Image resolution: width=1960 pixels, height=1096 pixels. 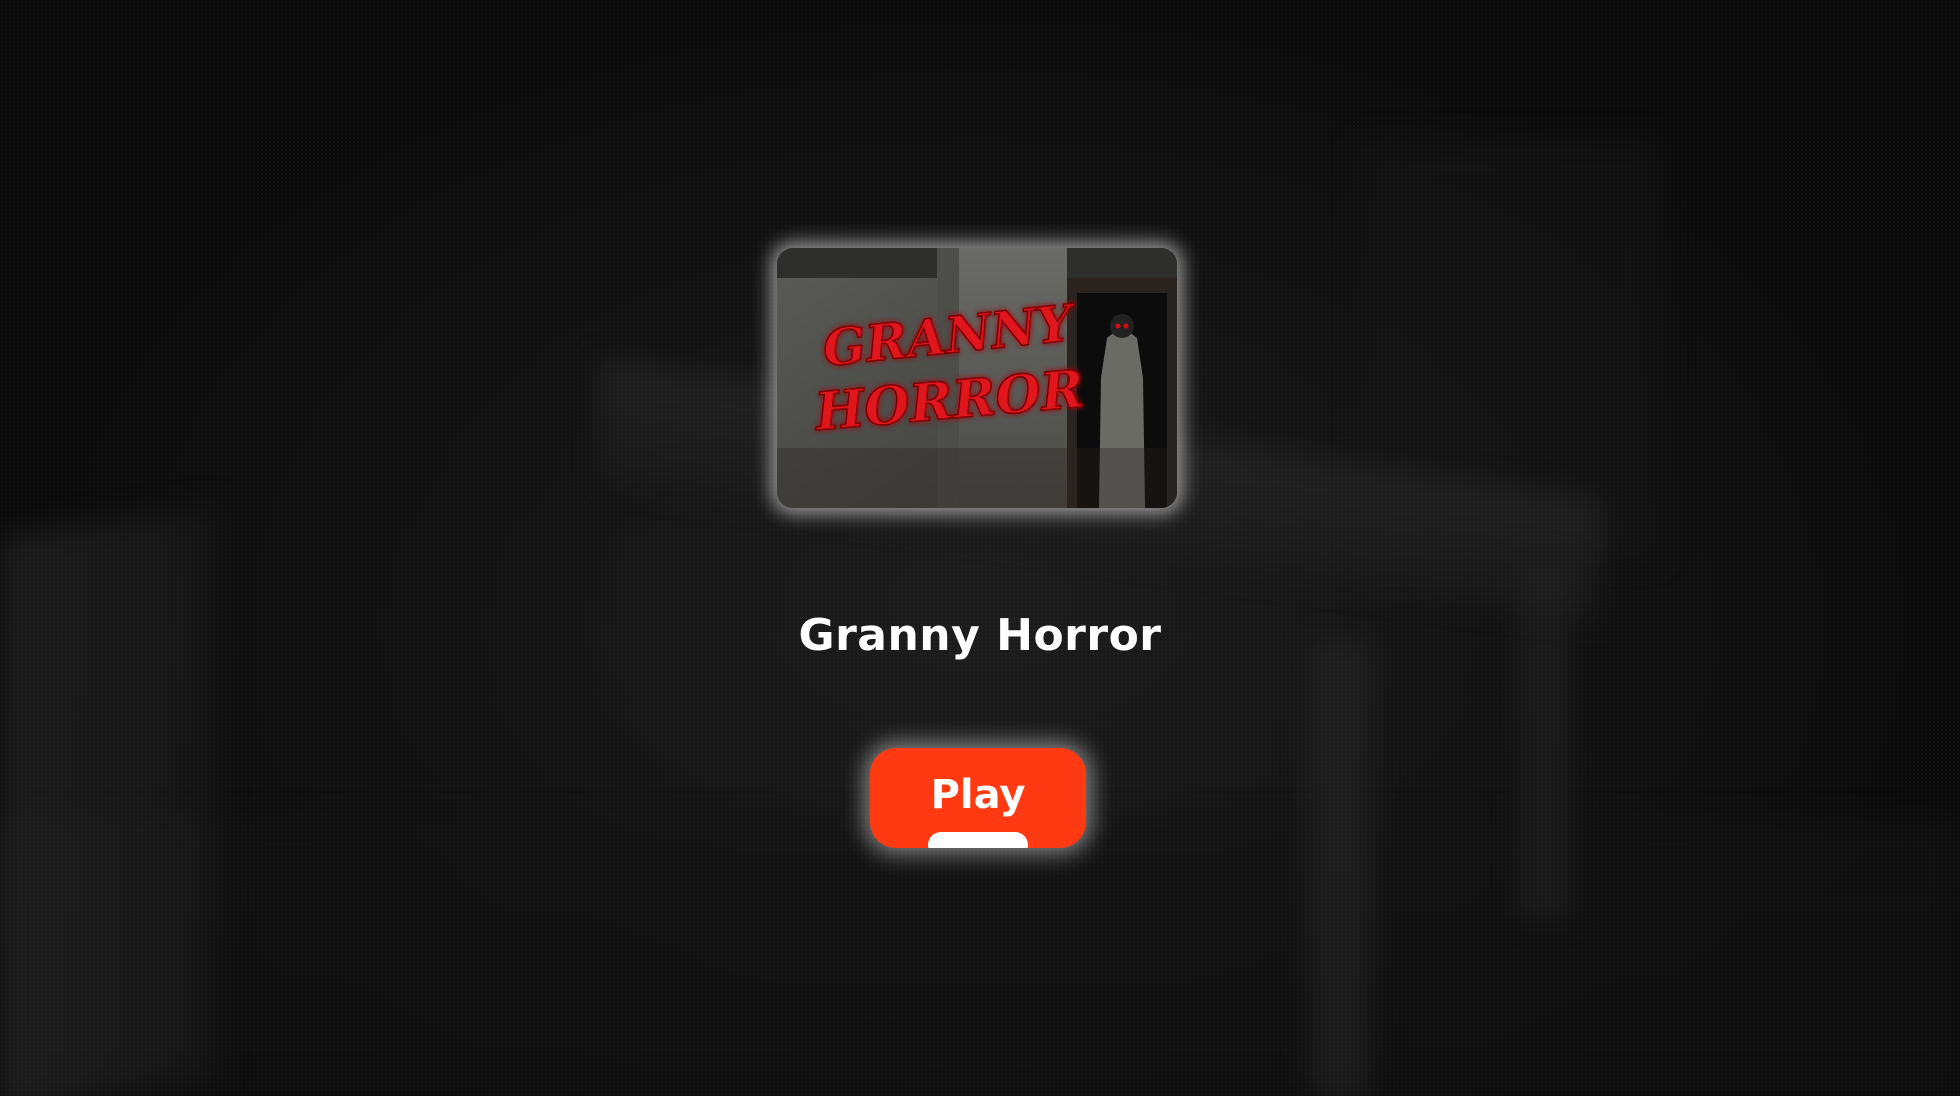 I want to click on play-button: Play, so click(x=978, y=798).